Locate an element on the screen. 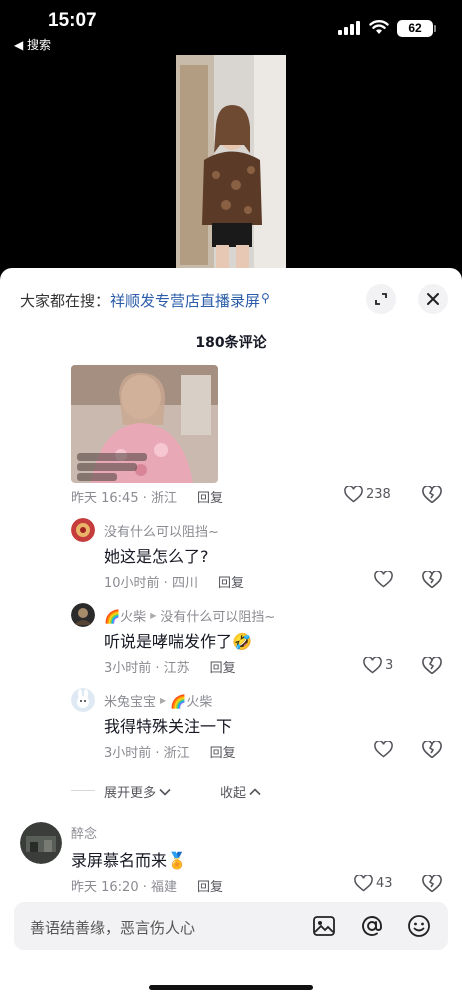 Image resolution: width=462 pixels, height=1000 pixels. reply-text: 听说是哮喘发作了🤣 is located at coordinates (178, 641).